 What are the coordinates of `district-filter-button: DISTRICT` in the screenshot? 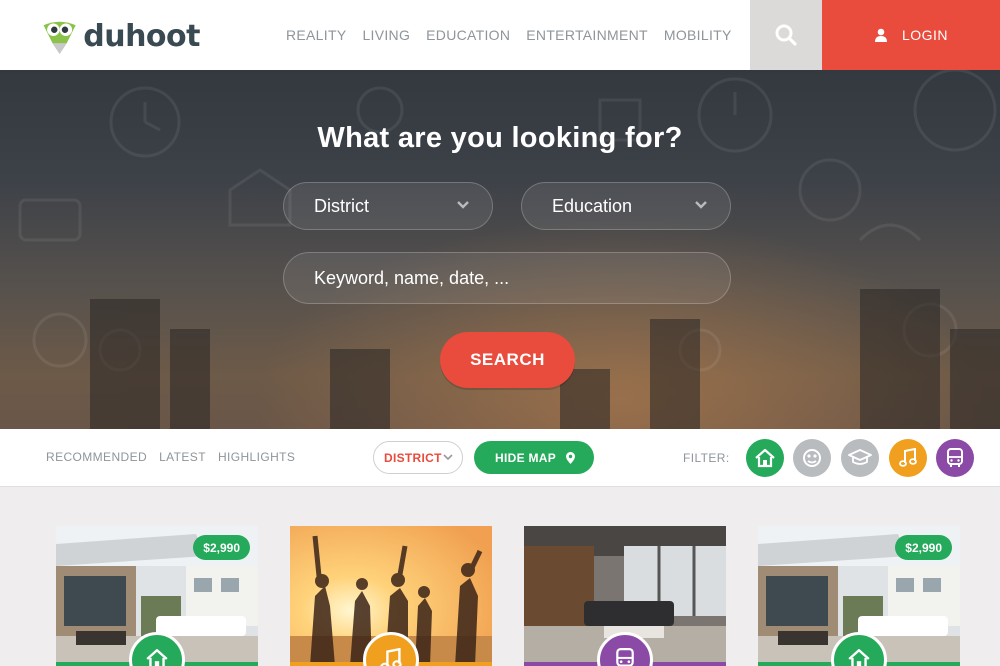 It's located at (418, 457).